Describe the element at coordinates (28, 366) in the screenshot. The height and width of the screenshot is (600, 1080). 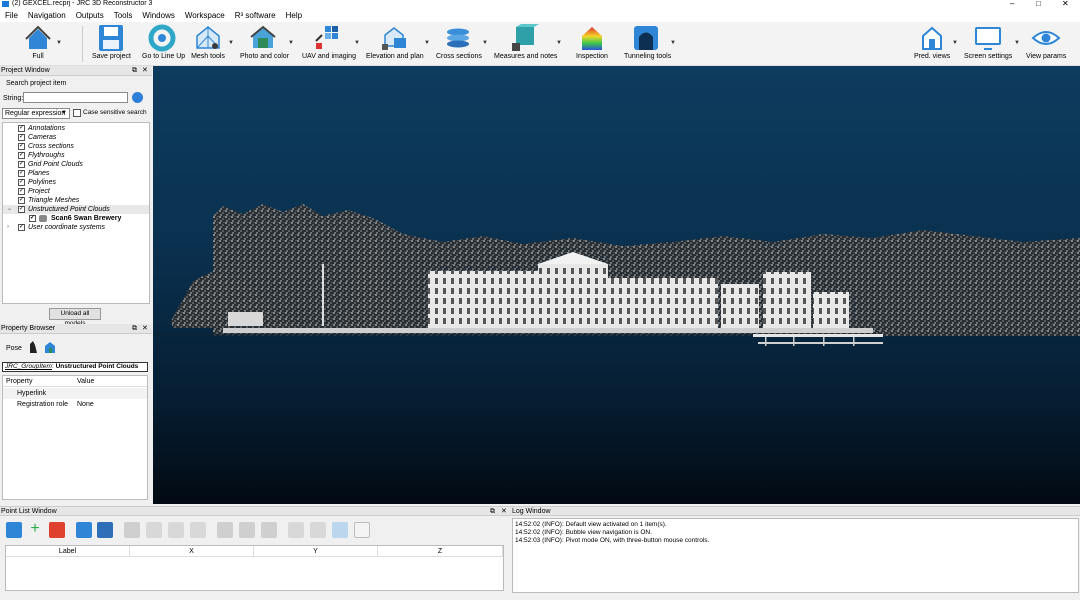
I see `group-type-link: JRC_GroupItem` at that location.